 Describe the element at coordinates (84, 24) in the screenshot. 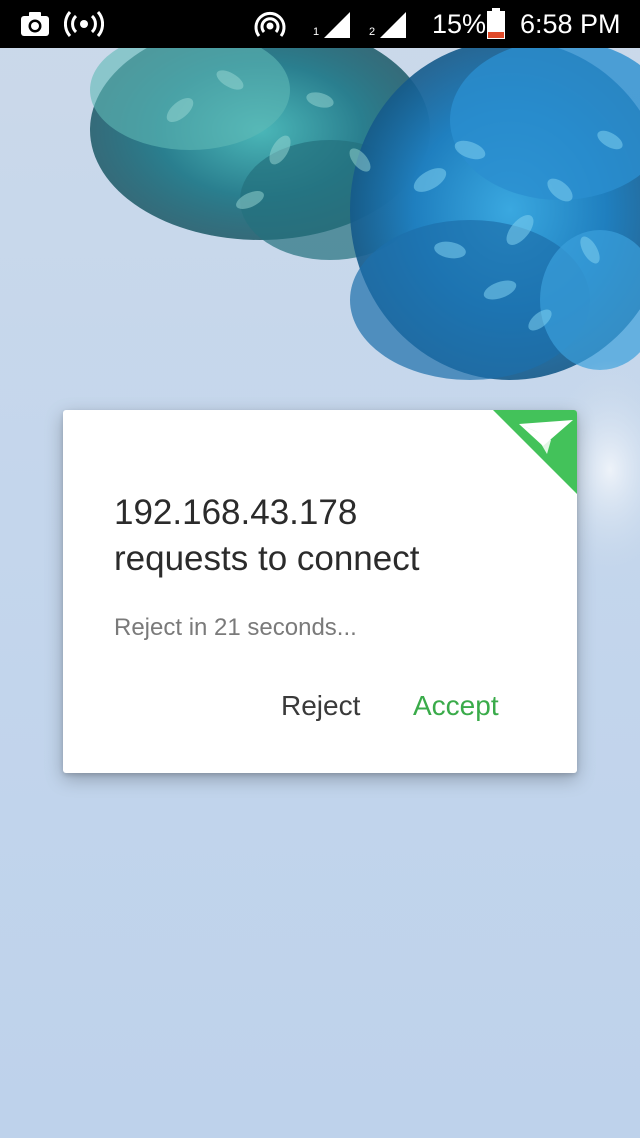

I see `hotspot-broadcast-icon` at that location.